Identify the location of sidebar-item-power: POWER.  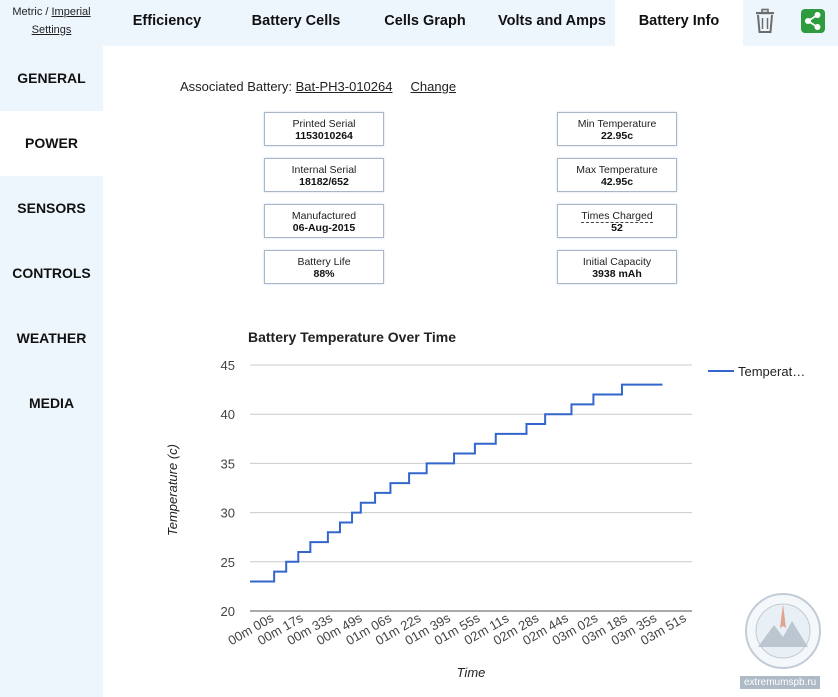
(51, 143).